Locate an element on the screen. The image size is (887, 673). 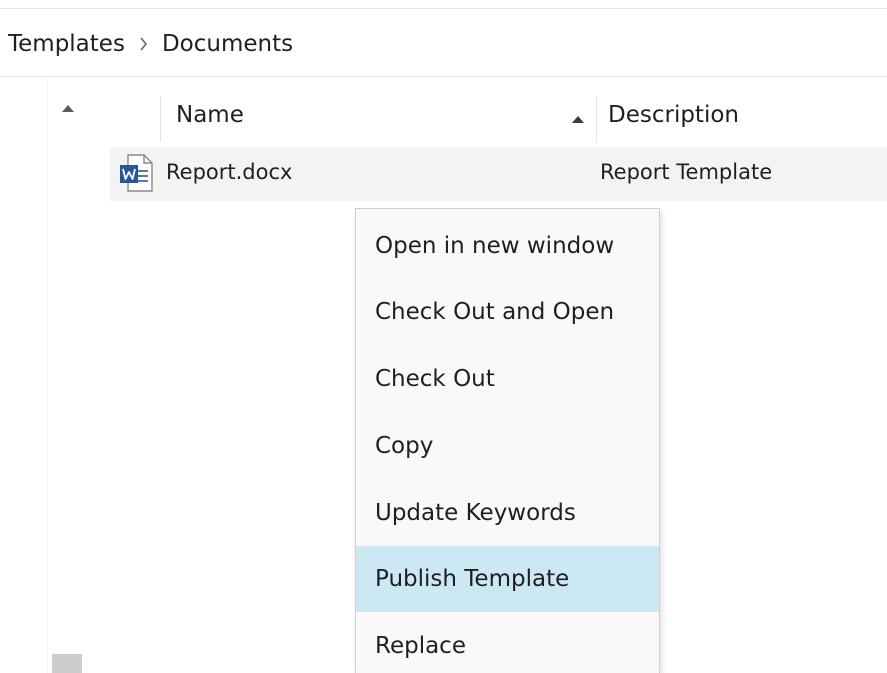
menu-item-open-in-new-window: Open in new window is located at coordinates (507, 246).